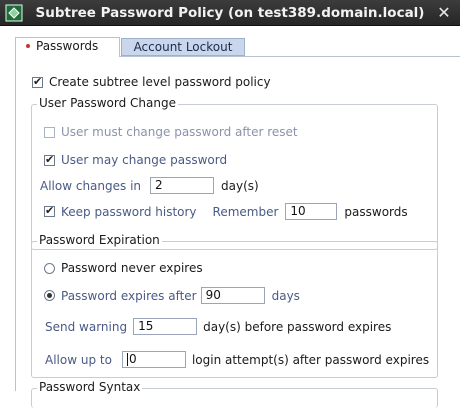 The image size is (460, 408). What do you see at coordinates (444, 13) in the screenshot?
I see `close-icon: ✕` at bounding box center [444, 13].